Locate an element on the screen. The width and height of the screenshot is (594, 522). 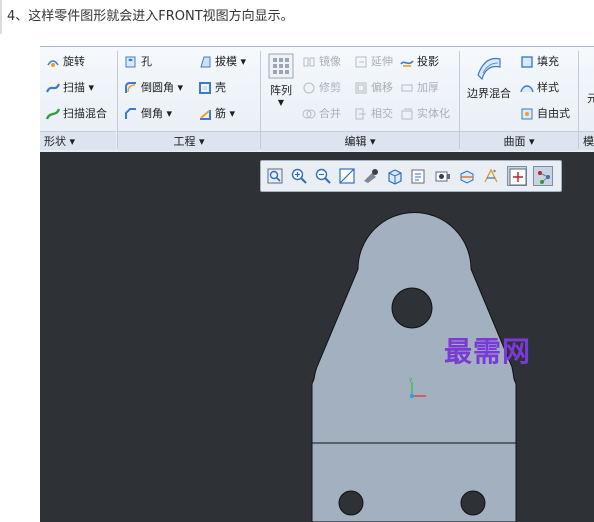
project-button: 投影 is located at coordinates (419, 62).